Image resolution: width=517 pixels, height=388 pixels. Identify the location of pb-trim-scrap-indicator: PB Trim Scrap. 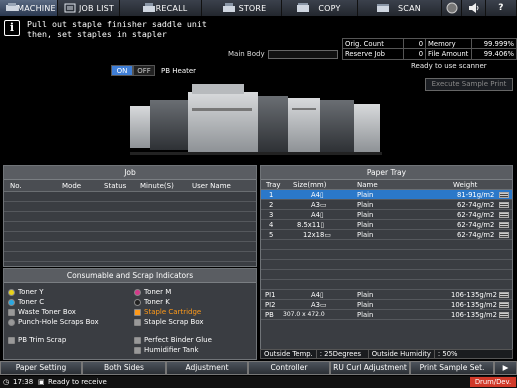
(37, 340).